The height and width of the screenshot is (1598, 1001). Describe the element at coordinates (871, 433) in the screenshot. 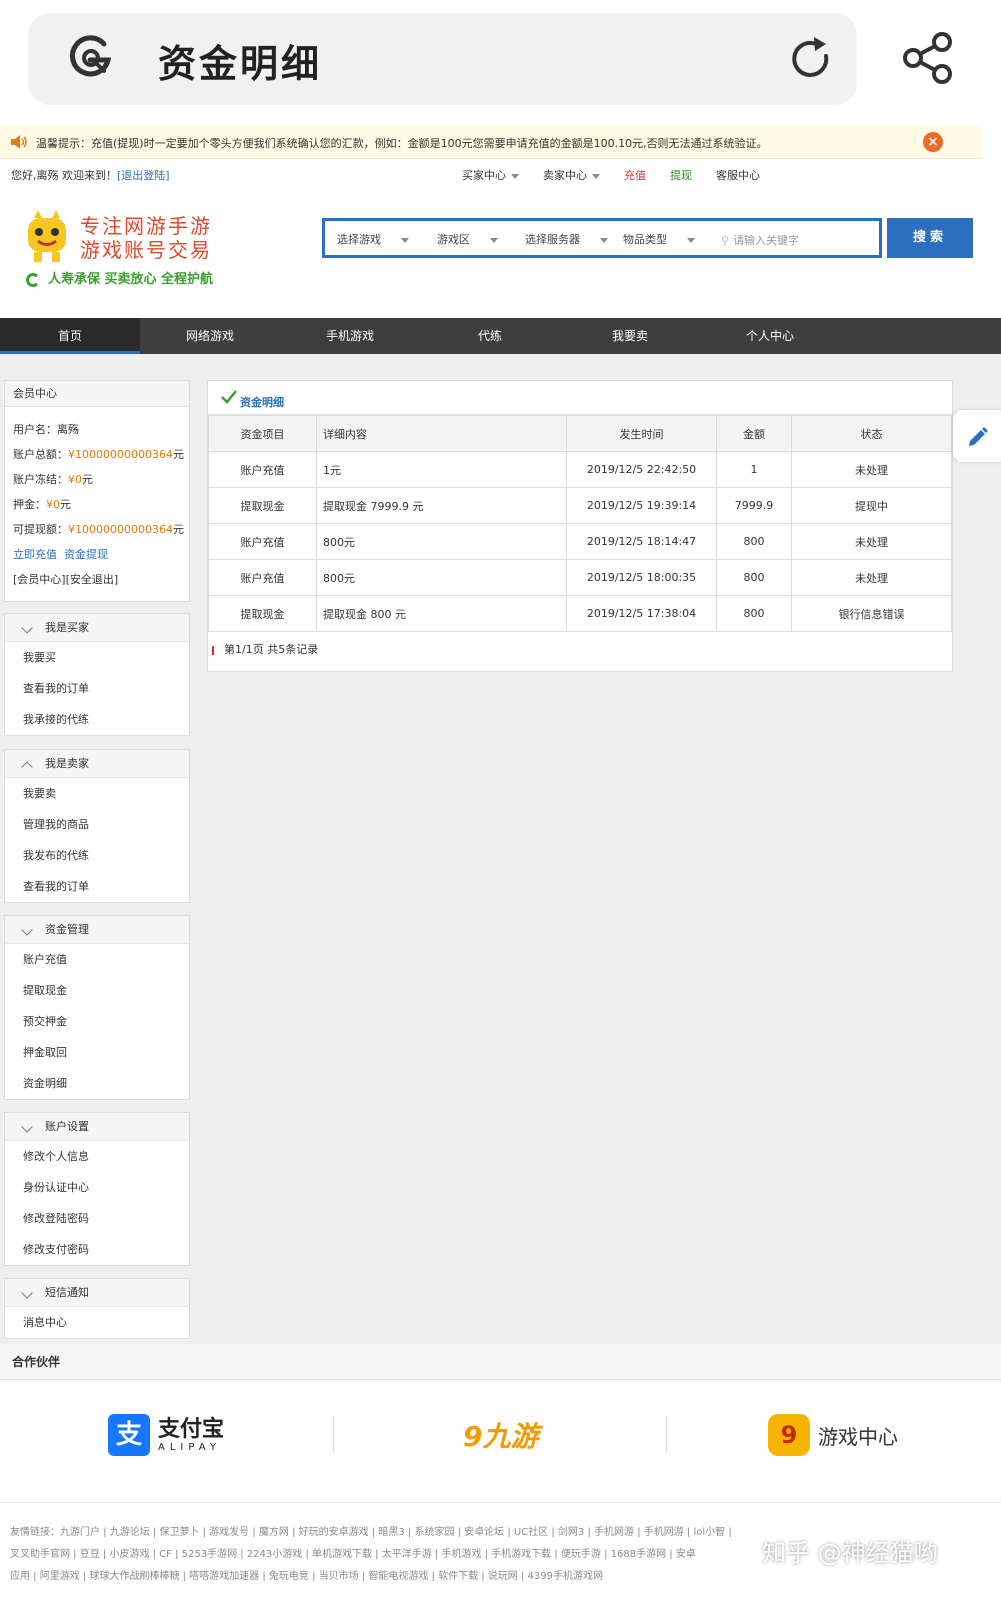

I see `column-header: 状态` at that location.